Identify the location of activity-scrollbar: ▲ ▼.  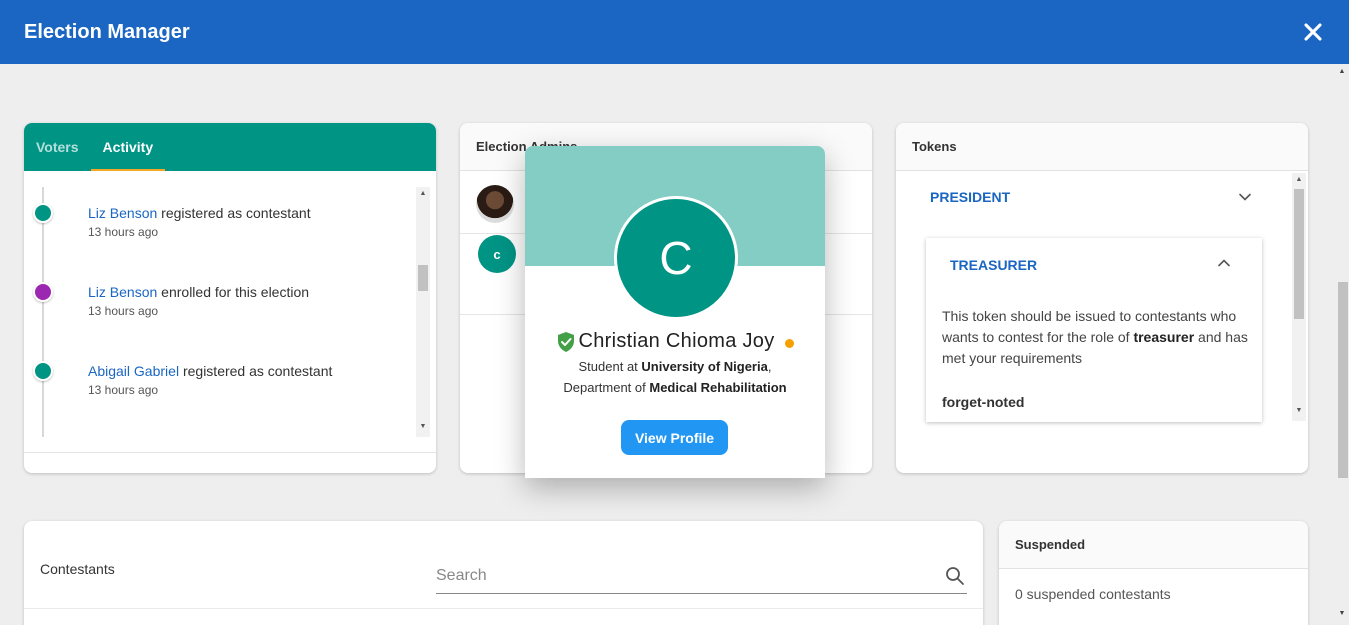
(423, 312).